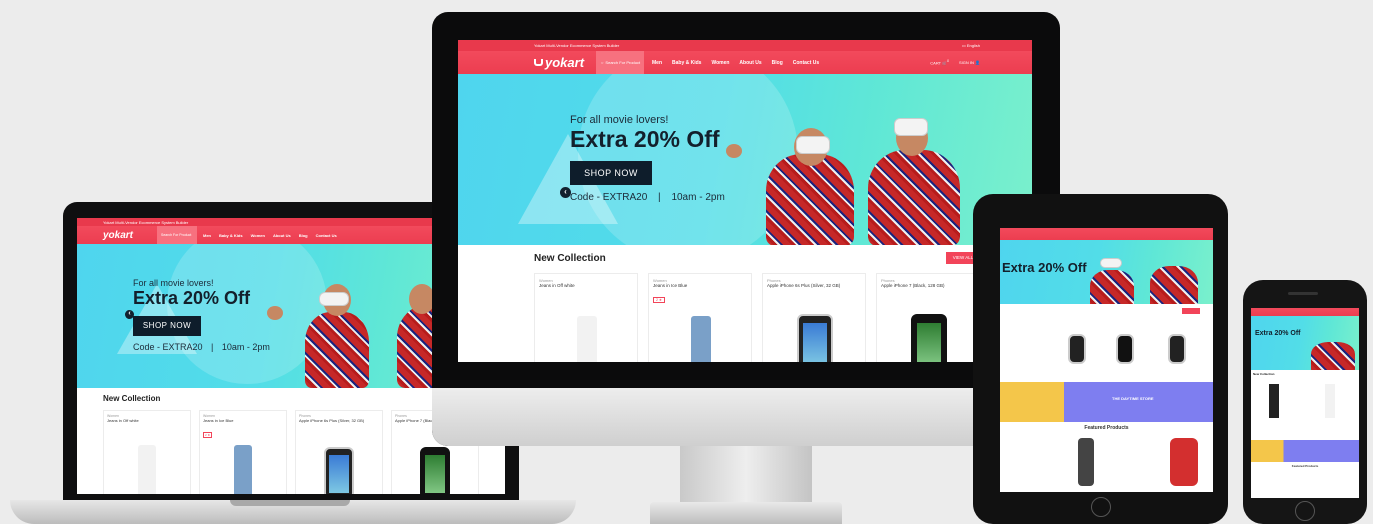 Image resolution: width=1373 pixels, height=524 pixels. I want to click on cart-button: CART 🛒0, so click(939, 62).